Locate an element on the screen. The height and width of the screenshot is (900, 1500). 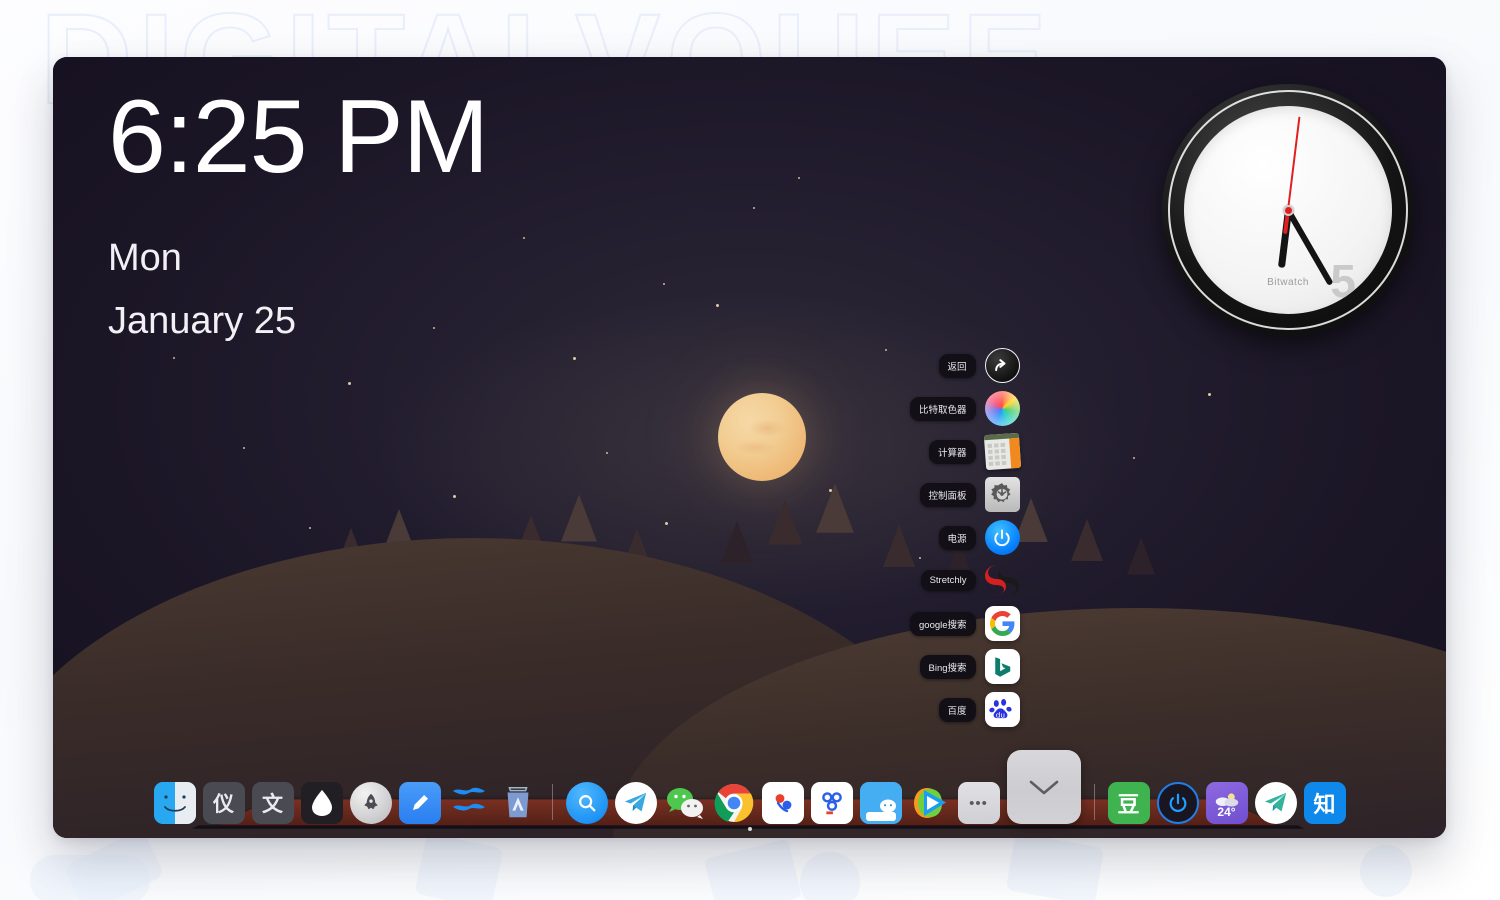
control-panel-gear-icon is located at coordinates (1002, 494).